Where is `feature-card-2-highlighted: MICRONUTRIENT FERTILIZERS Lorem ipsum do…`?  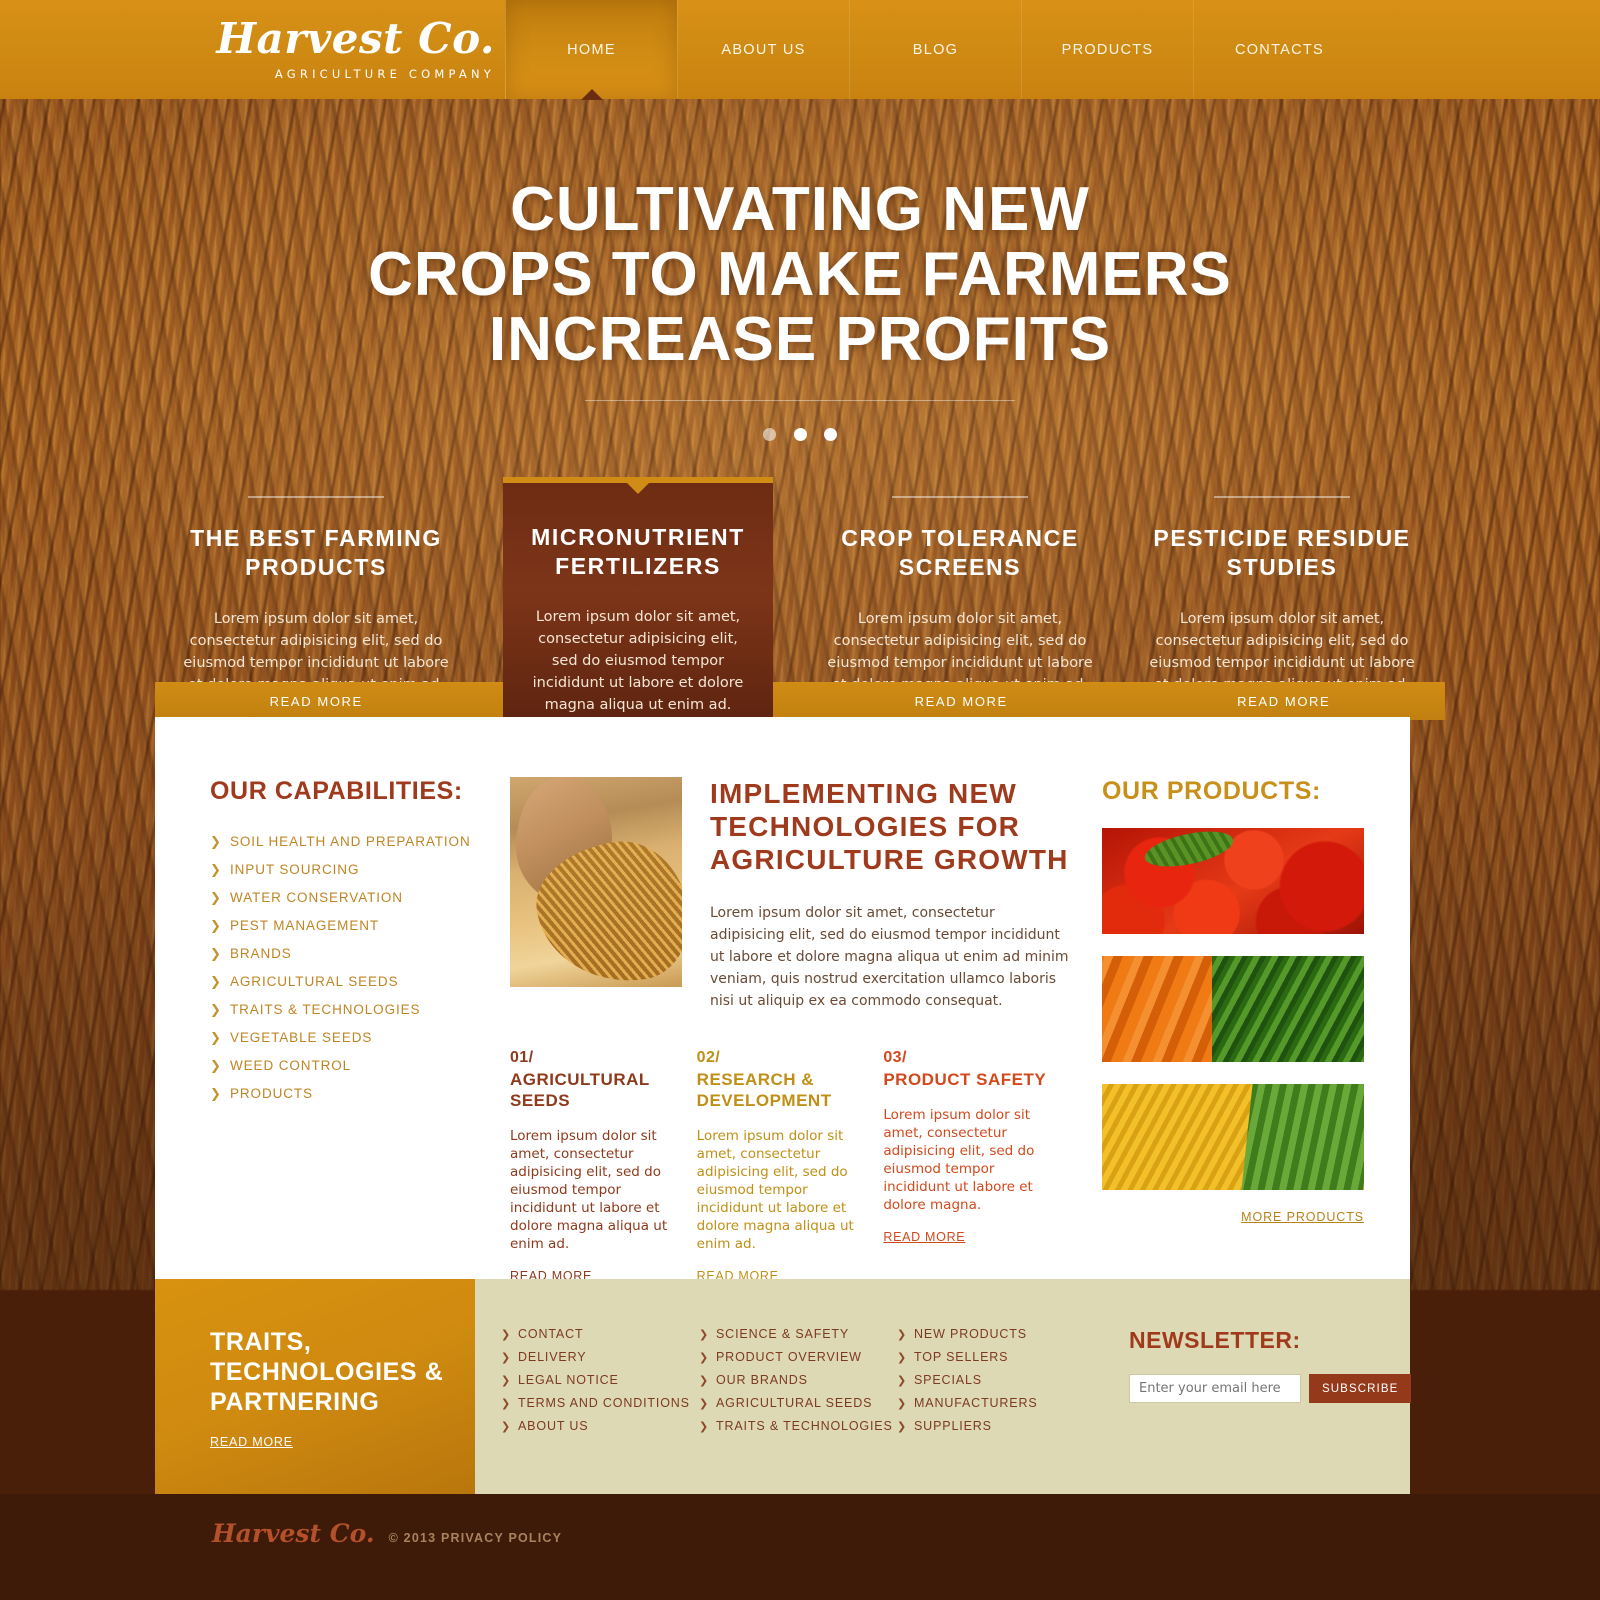 feature-card-2-highlighted: MICRONUTRIENT FERTILIZERS Lorem ipsum do… is located at coordinates (638, 616).